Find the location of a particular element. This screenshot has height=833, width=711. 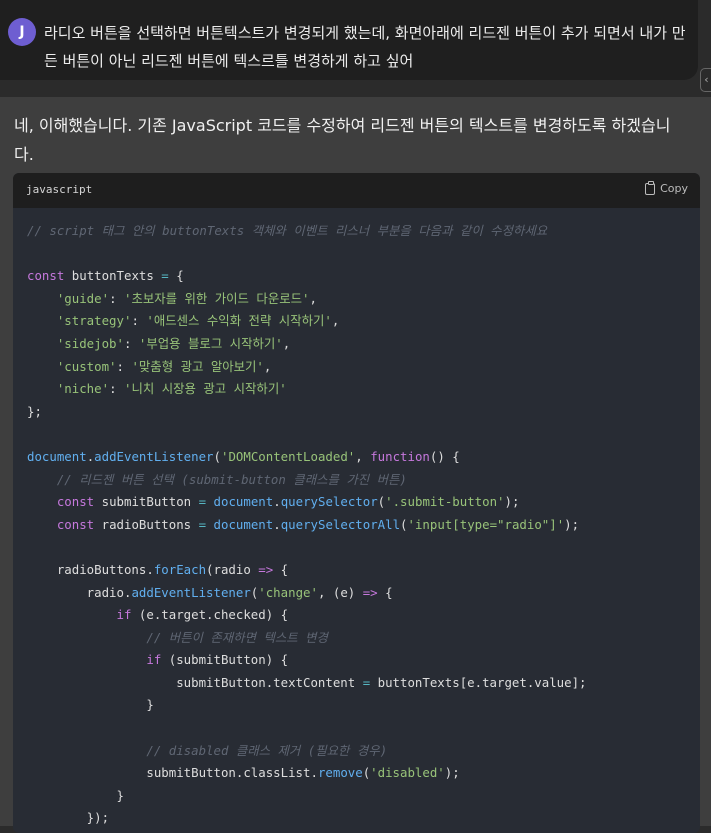

code-token: function is located at coordinates (400, 456).